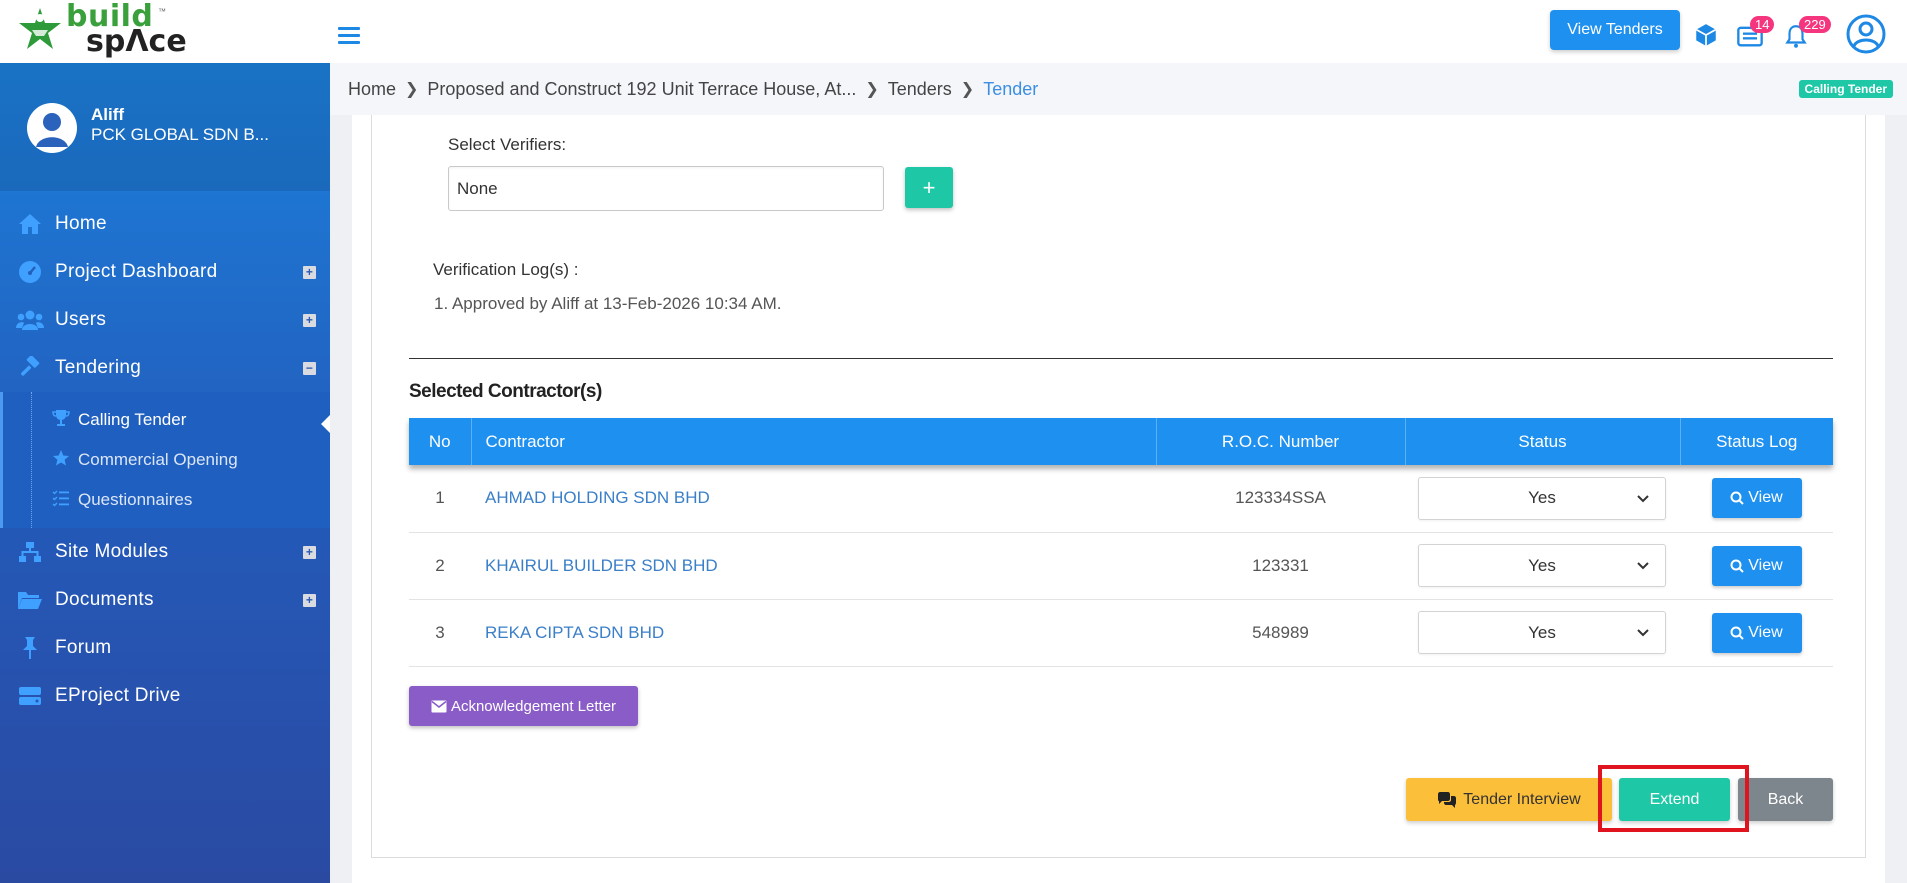 Image resolution: width=1907 pixels, height=883 pixels. What do you see at coordinates (953, 31) in the screenshot?
I see `top-header: build spΛce ™ View Tenders 14 229` at bounding box center [953, 31].